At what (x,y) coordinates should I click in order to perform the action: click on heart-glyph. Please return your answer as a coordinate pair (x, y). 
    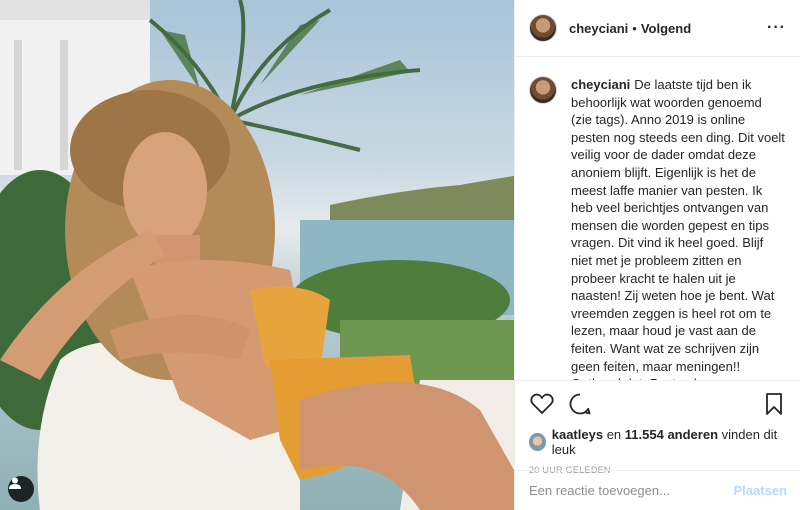
    Looking at the image, I should click on (542, 403).